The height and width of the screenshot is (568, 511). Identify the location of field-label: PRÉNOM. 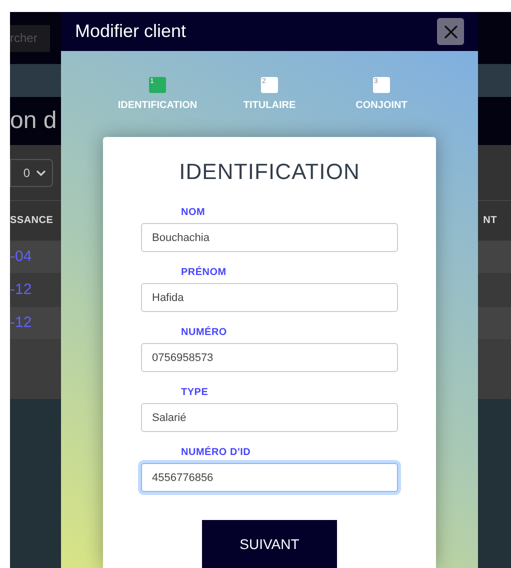
(204, 274).